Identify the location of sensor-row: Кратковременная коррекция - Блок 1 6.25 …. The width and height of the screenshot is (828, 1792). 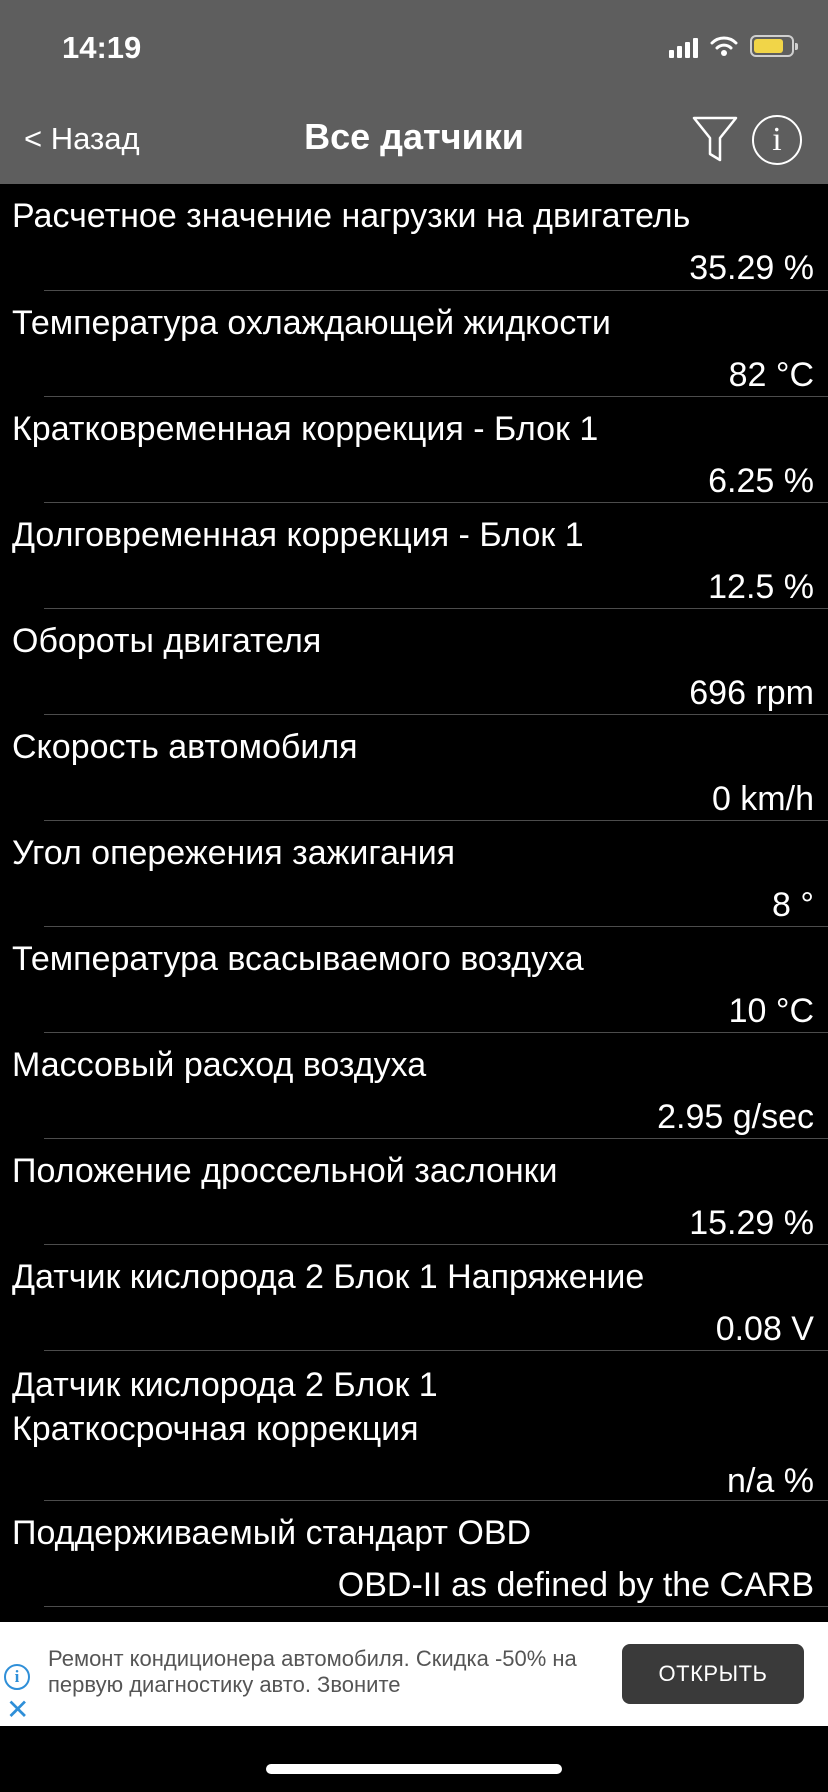
(414, 450).